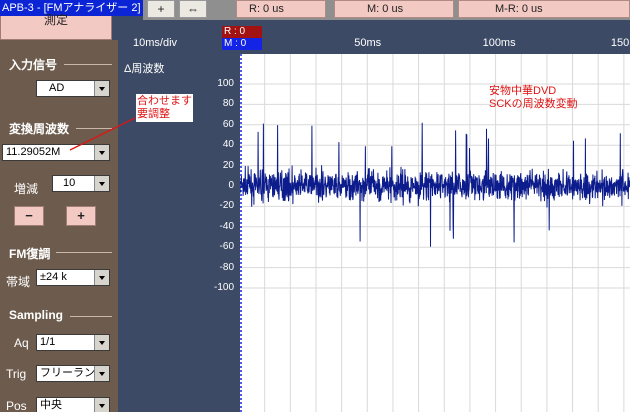 Image resolution: width=630 pixels, height=412 pixels. What do you see at coordinates (226, 226) in the screenshot?
I see `y-tick-label: -40` at bounding box center [226, 226].